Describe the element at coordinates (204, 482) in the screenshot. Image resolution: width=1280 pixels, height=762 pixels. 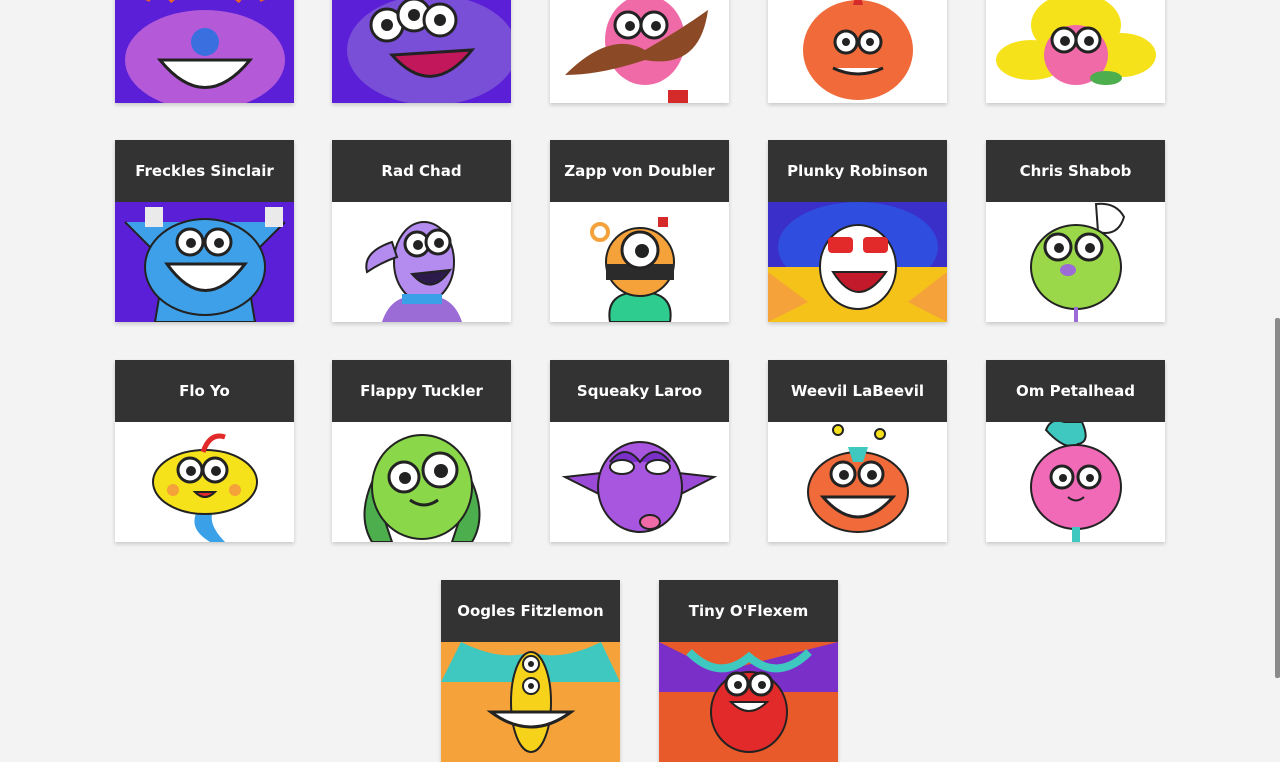
I see `flo-yo-icon` at that location.